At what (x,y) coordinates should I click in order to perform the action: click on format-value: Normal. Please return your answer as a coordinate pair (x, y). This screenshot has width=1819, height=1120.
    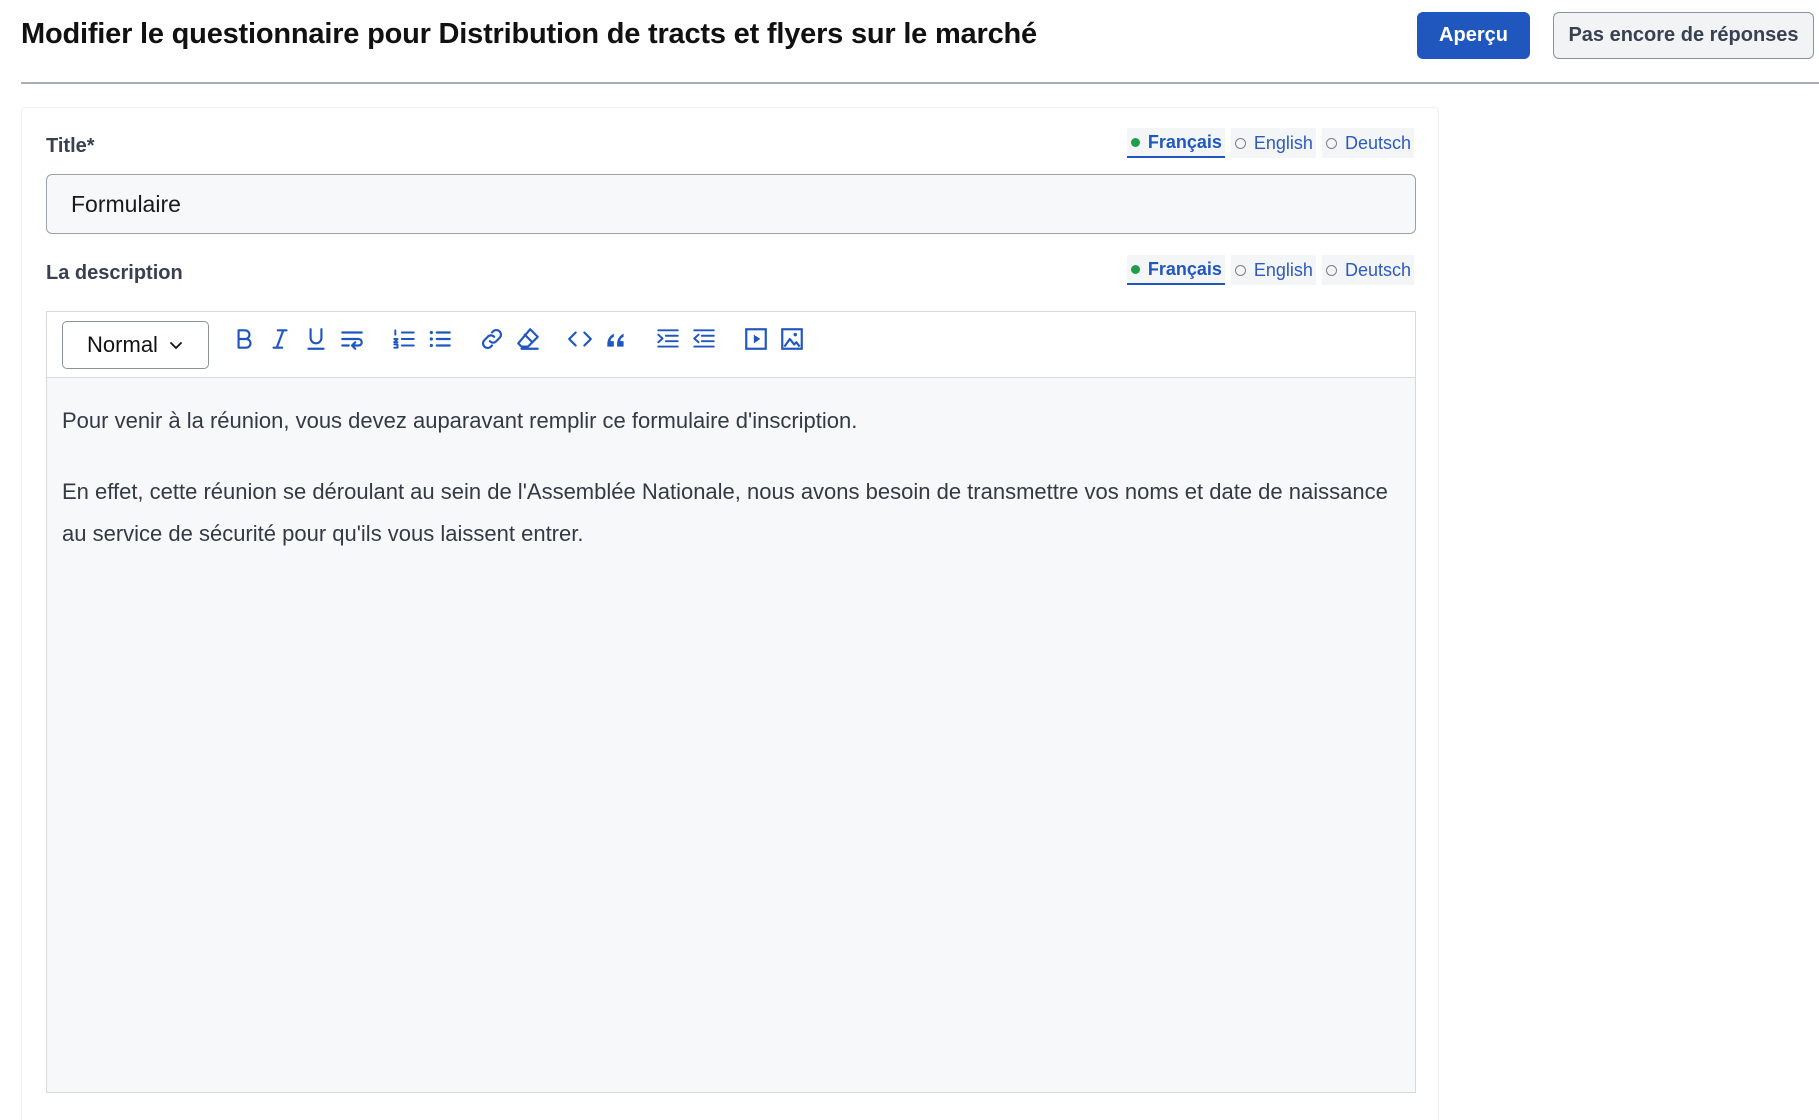
    Looking at the image, I should click on (122, 344).